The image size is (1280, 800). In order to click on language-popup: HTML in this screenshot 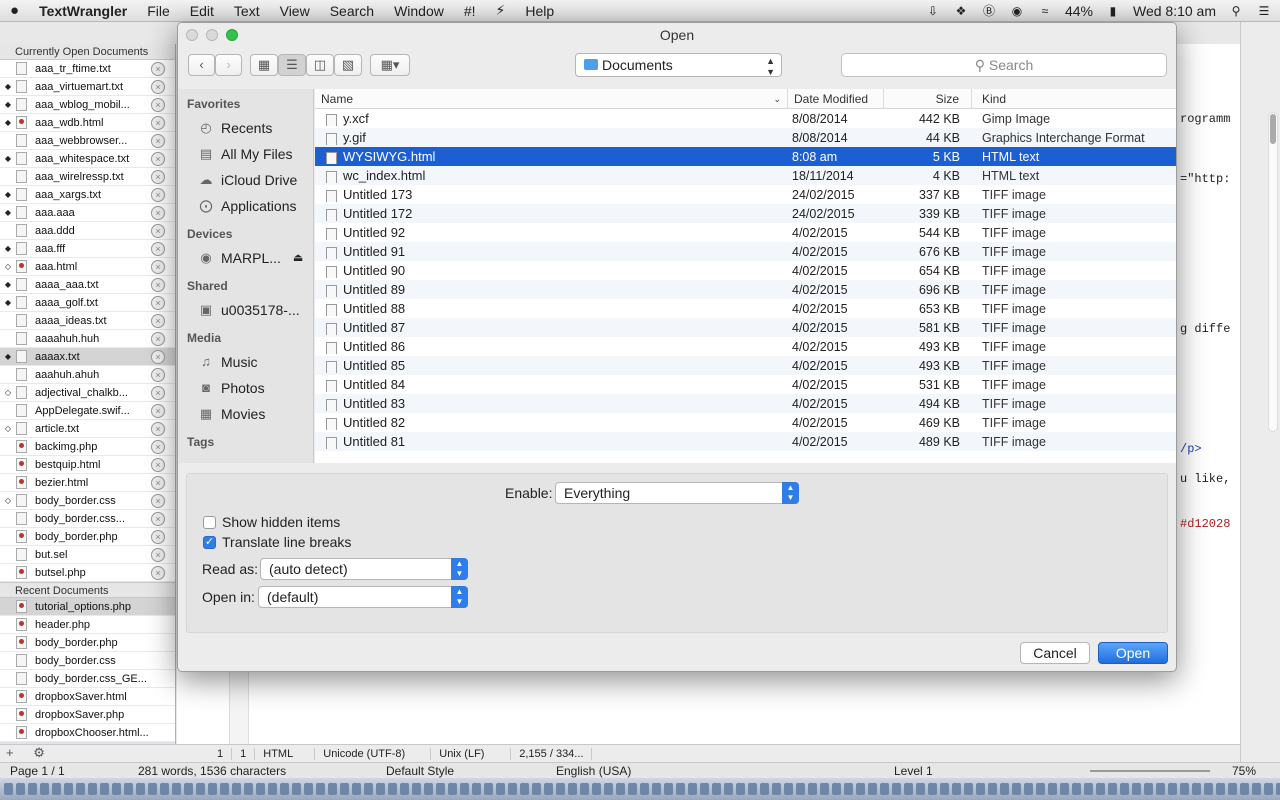, I will do `click(285, 753)`.